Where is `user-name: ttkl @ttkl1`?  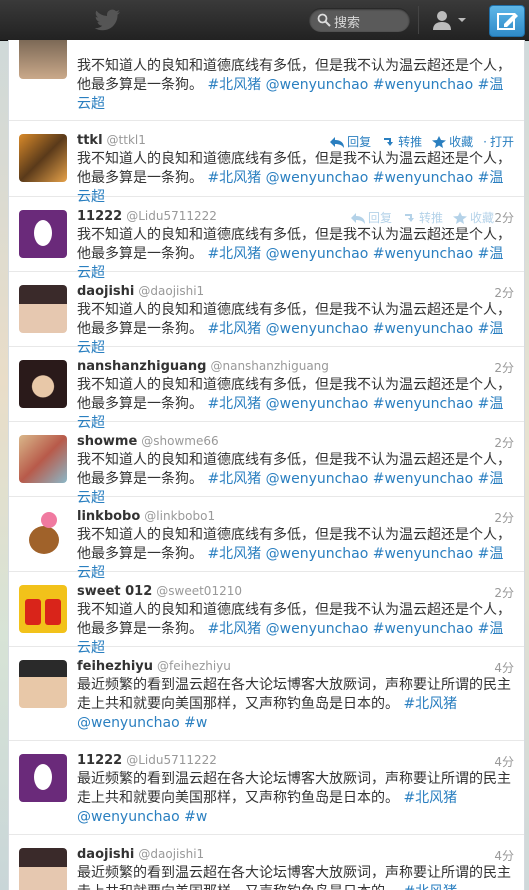 user-name: ttkl @ttkl1 is located at coordinates (111, 140).